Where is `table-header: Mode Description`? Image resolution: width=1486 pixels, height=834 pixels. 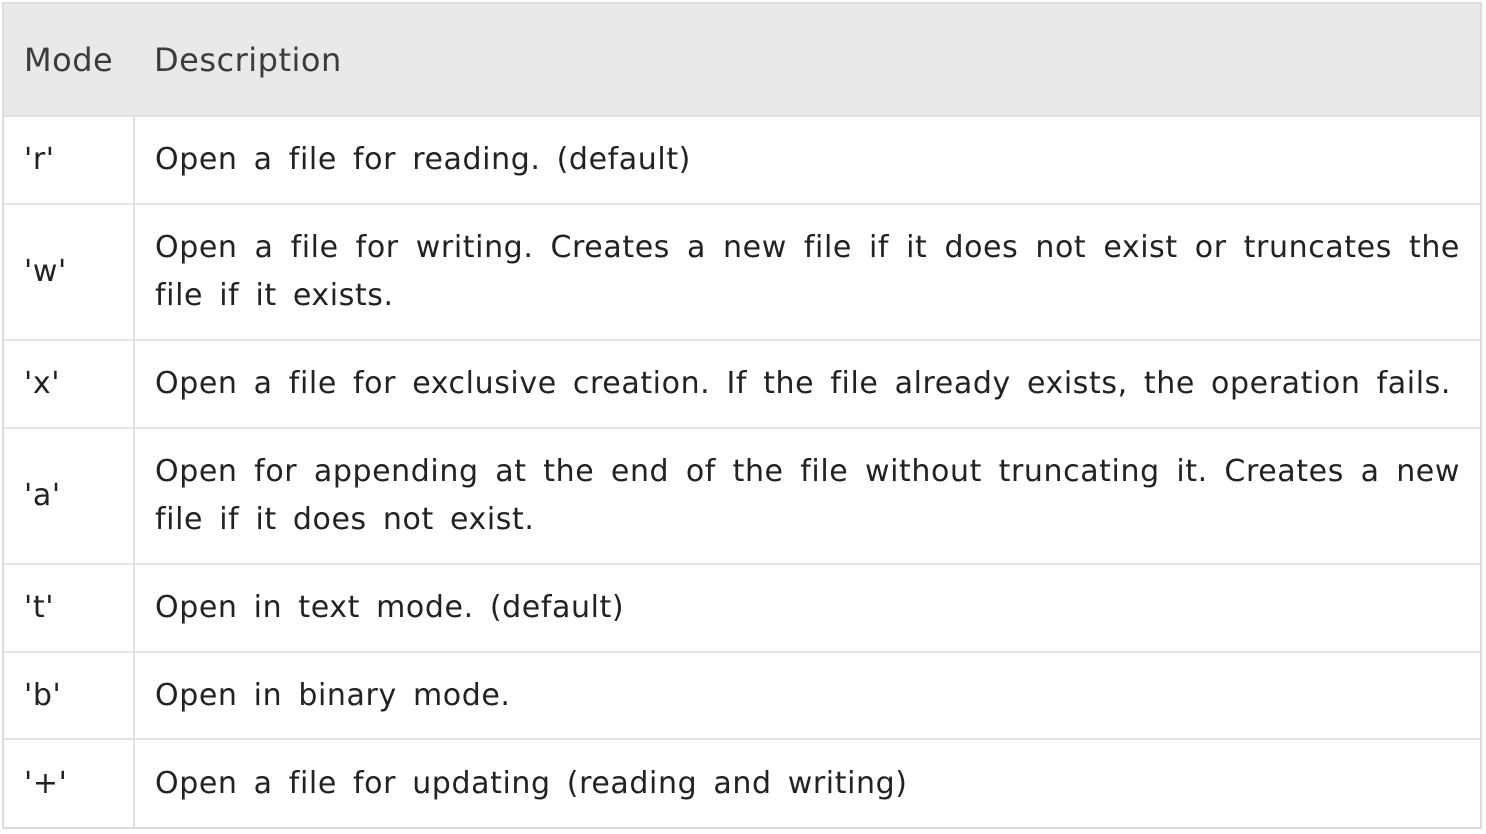
table-header: Mode Description is located at coordinates (742, 60).